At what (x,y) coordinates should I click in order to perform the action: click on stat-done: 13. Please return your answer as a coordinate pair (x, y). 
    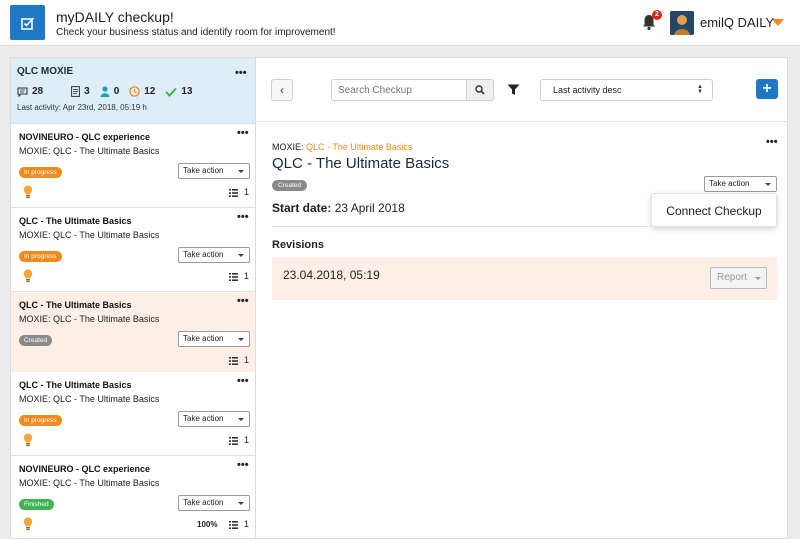
    Looking at the image, I should click on (179, 91).